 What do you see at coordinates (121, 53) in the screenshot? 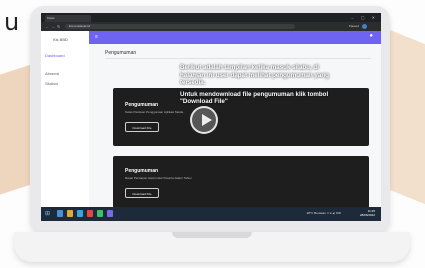
I see `page-title: Pengumuman` at bounding box center [121, 53].